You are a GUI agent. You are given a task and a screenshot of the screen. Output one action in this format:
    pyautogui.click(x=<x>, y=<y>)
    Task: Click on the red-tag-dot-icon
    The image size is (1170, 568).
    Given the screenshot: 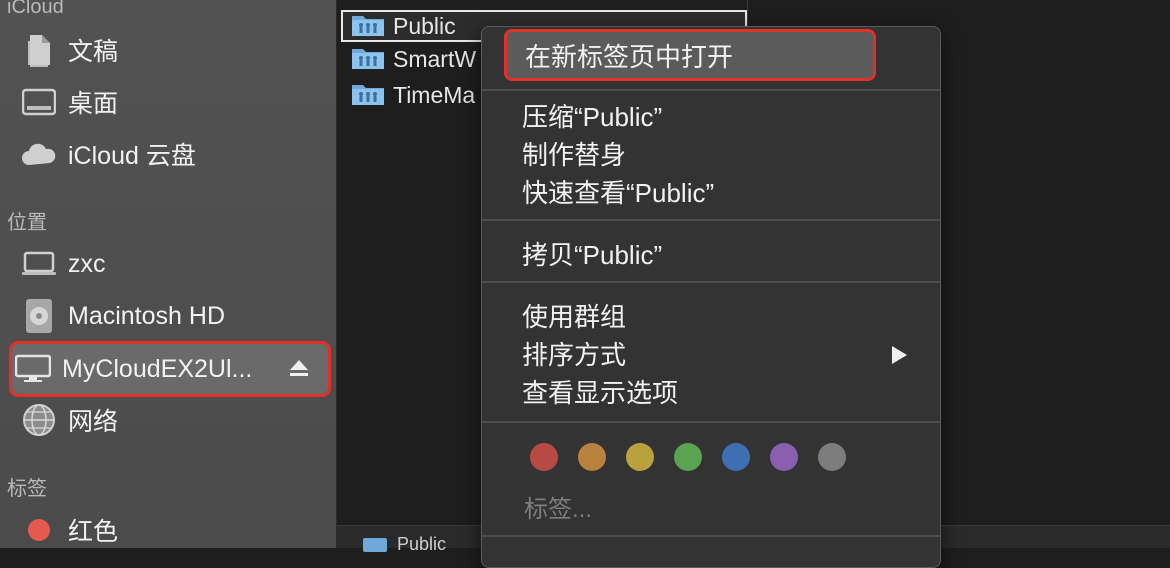 What is the action you would take?
    pyautogui.click(x=39, y=530)
    